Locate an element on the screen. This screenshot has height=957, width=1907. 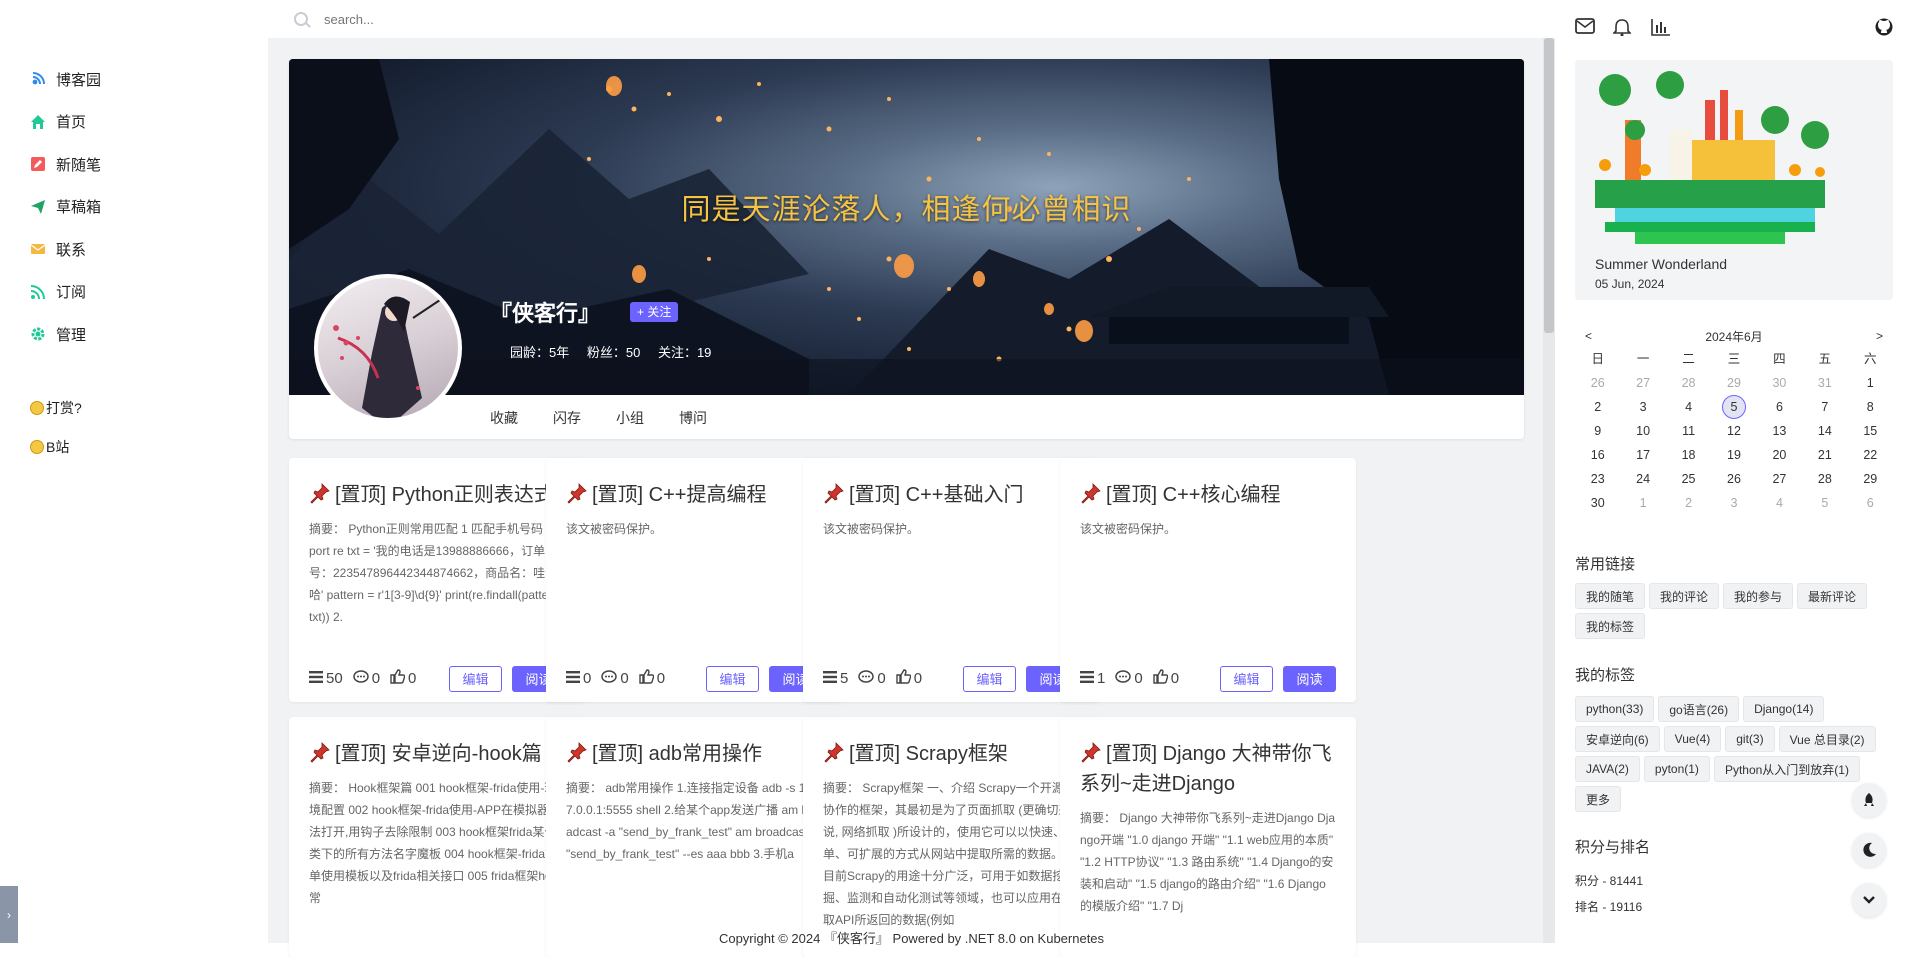
expand-handle: › is located at coordinates (9, 914).